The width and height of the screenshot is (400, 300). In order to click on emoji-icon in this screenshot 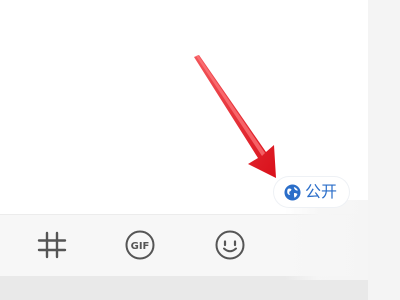, I will do `click(230, 245)`.